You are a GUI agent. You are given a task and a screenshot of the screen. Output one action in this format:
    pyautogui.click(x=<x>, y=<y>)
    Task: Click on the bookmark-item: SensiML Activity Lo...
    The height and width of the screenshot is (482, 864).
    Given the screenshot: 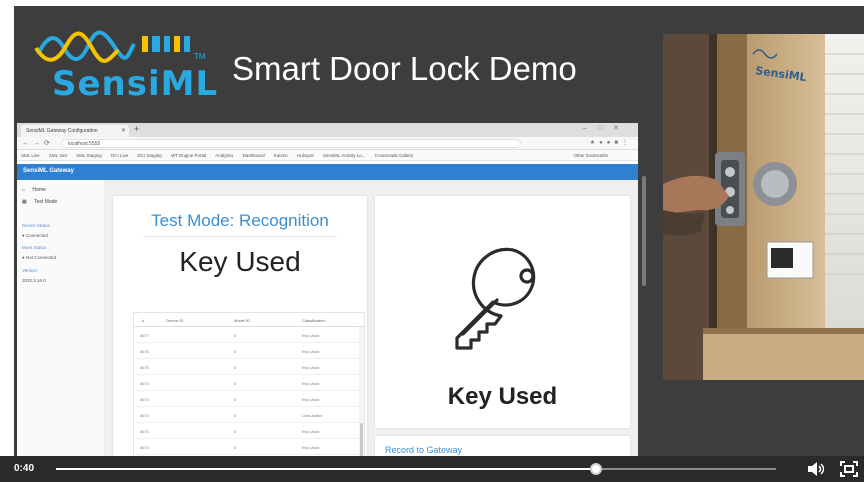 What is the action you would take?
    pyautogui.click(x=344, y=155)
    